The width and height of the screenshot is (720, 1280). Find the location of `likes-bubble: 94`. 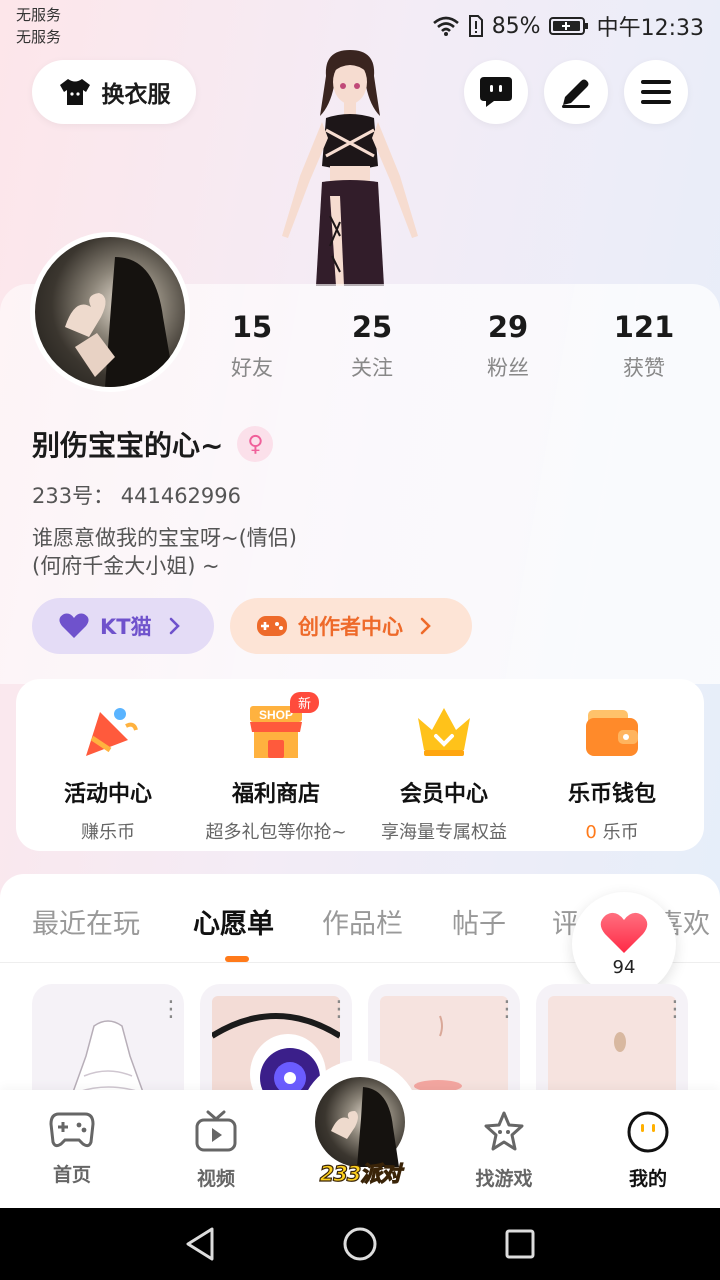

likes-bubble: 94 is located at coordinates (624, 944).